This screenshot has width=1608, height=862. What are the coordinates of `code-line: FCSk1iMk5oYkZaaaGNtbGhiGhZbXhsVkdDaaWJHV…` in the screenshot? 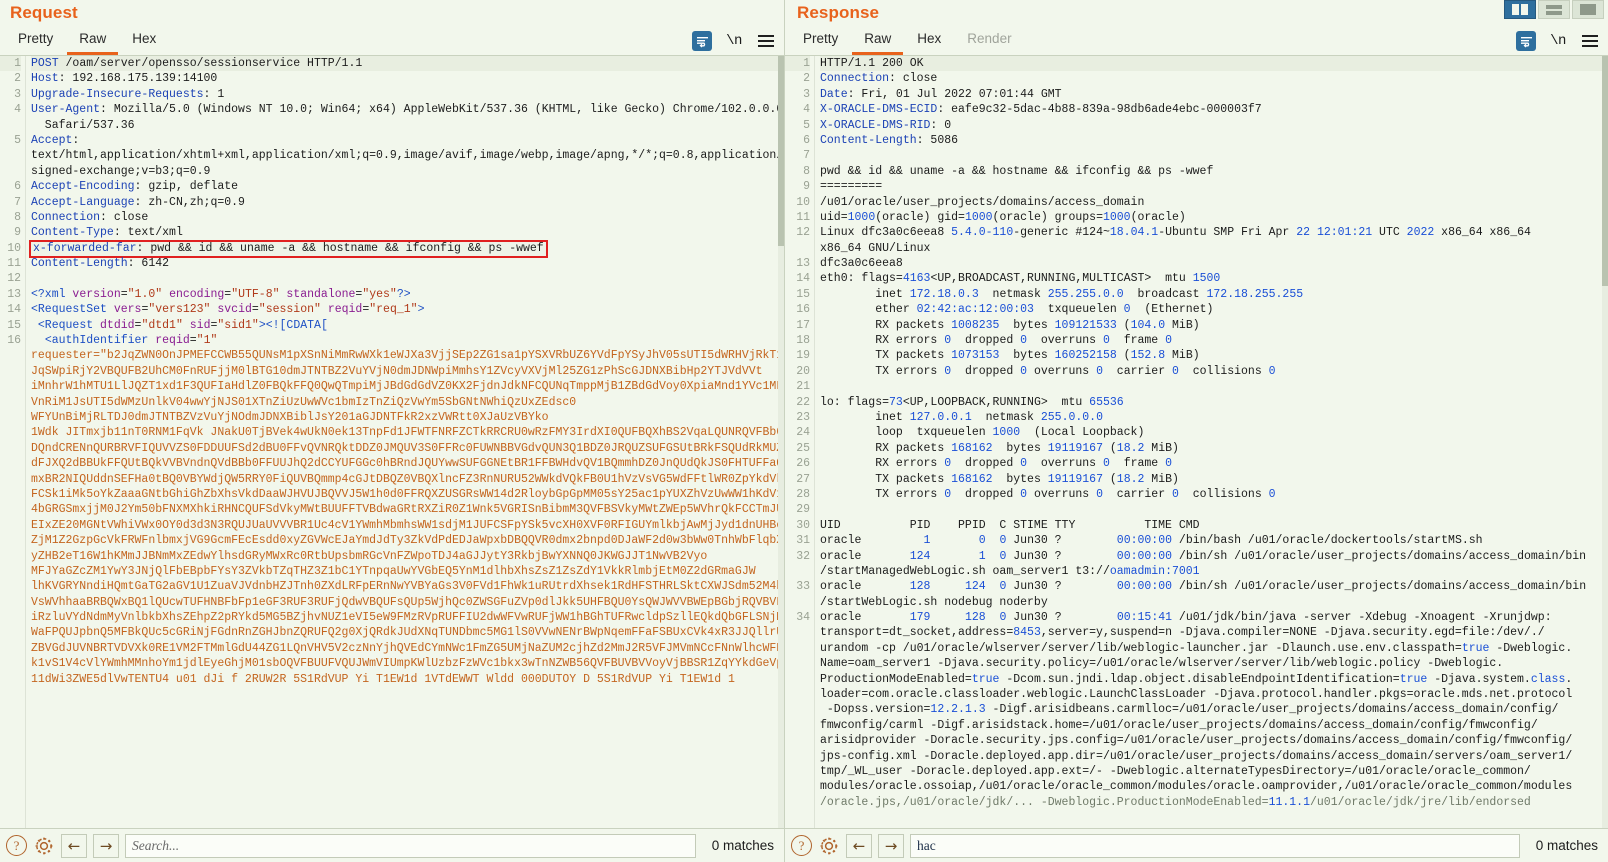 It's located at (407, 494).